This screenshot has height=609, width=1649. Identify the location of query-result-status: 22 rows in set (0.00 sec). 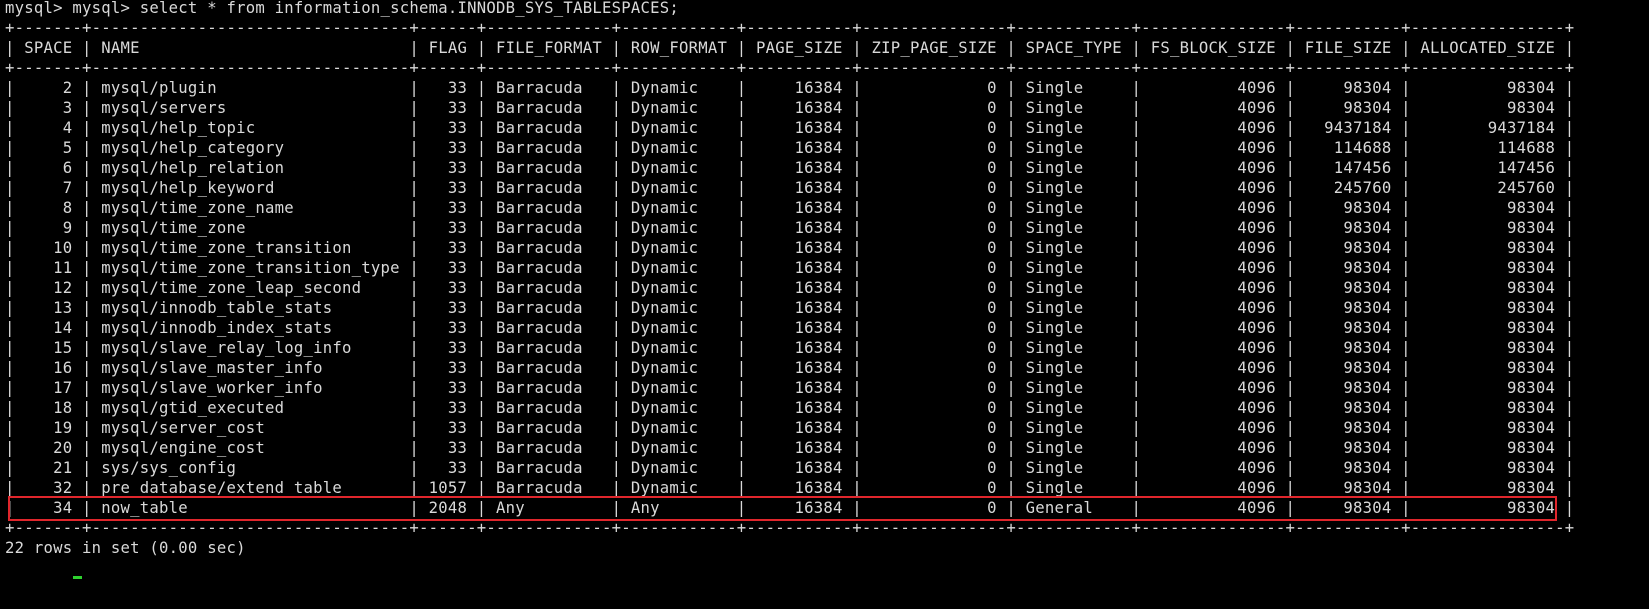
(125, 548).